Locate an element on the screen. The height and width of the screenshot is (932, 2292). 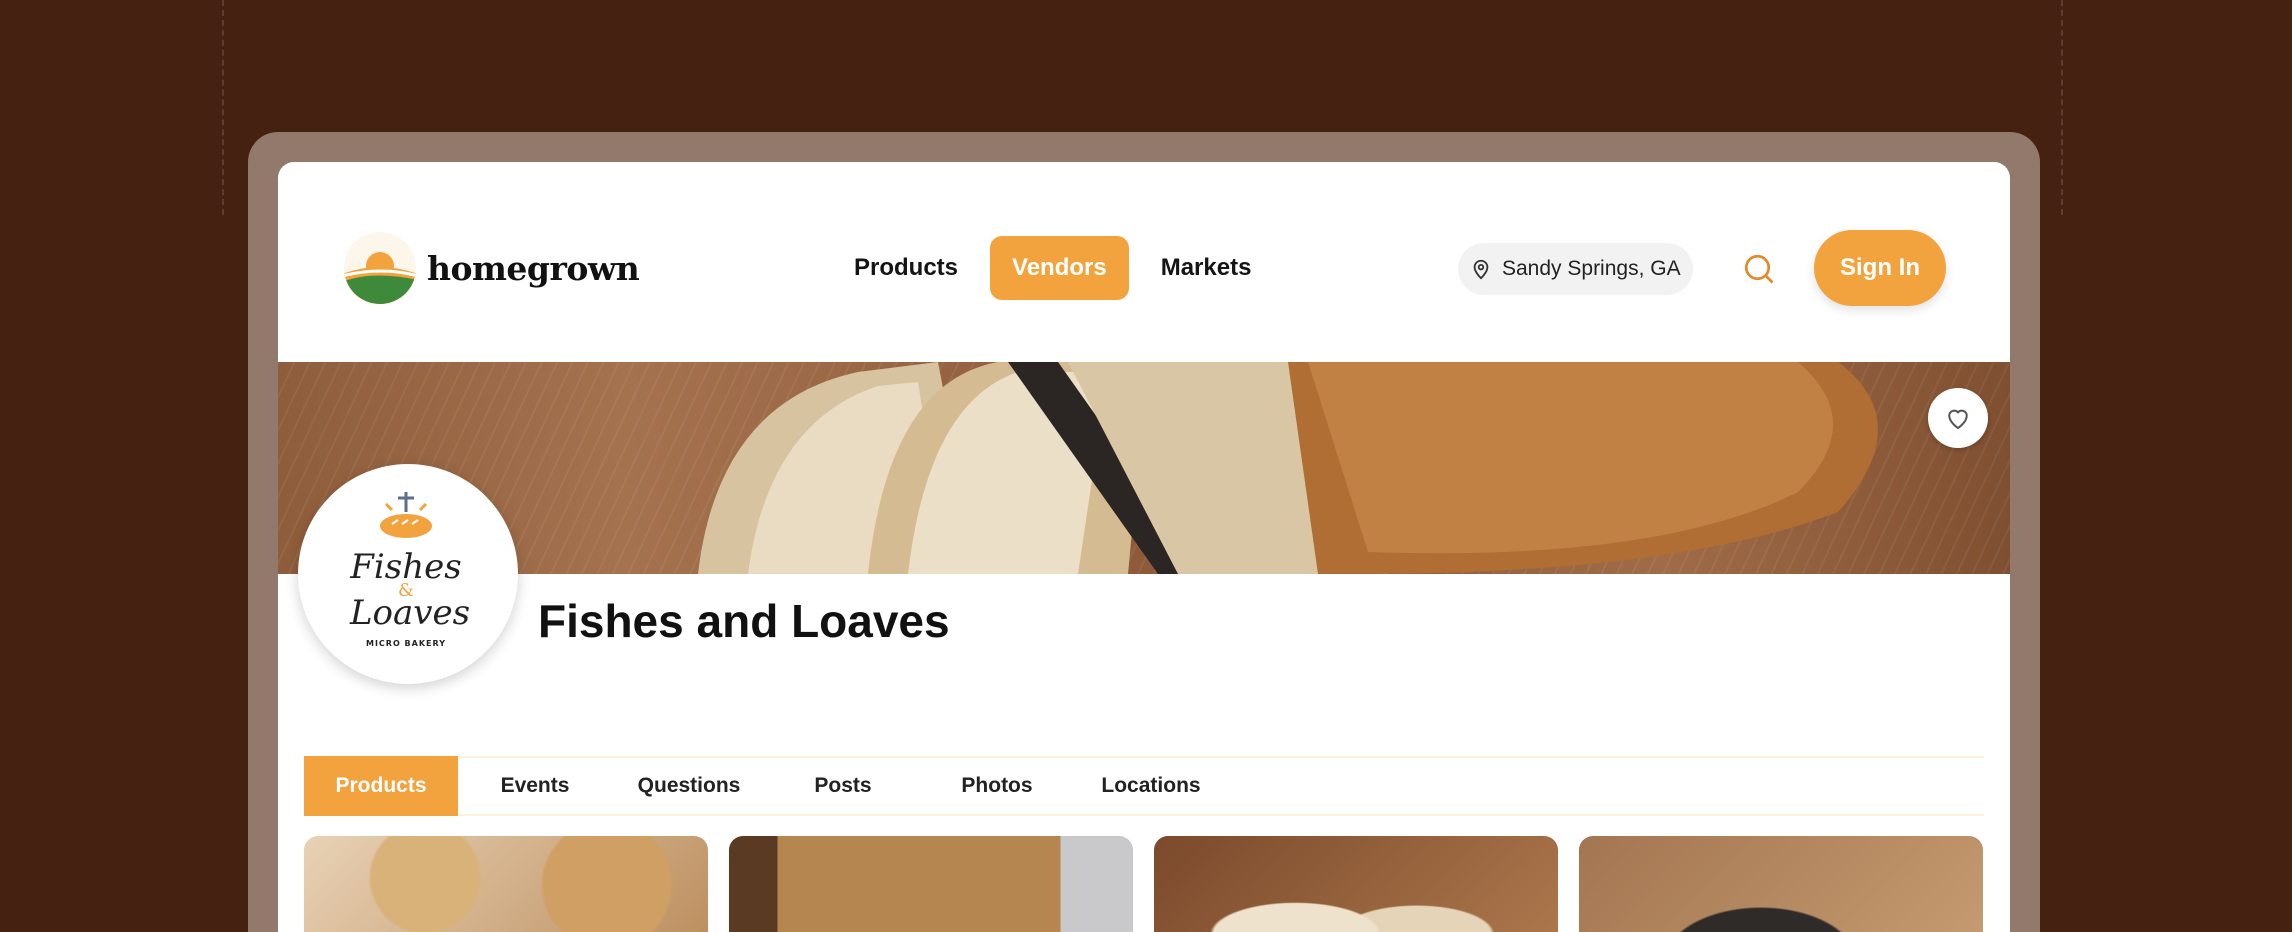
product-card-jar is located at coordinates (931, 884).